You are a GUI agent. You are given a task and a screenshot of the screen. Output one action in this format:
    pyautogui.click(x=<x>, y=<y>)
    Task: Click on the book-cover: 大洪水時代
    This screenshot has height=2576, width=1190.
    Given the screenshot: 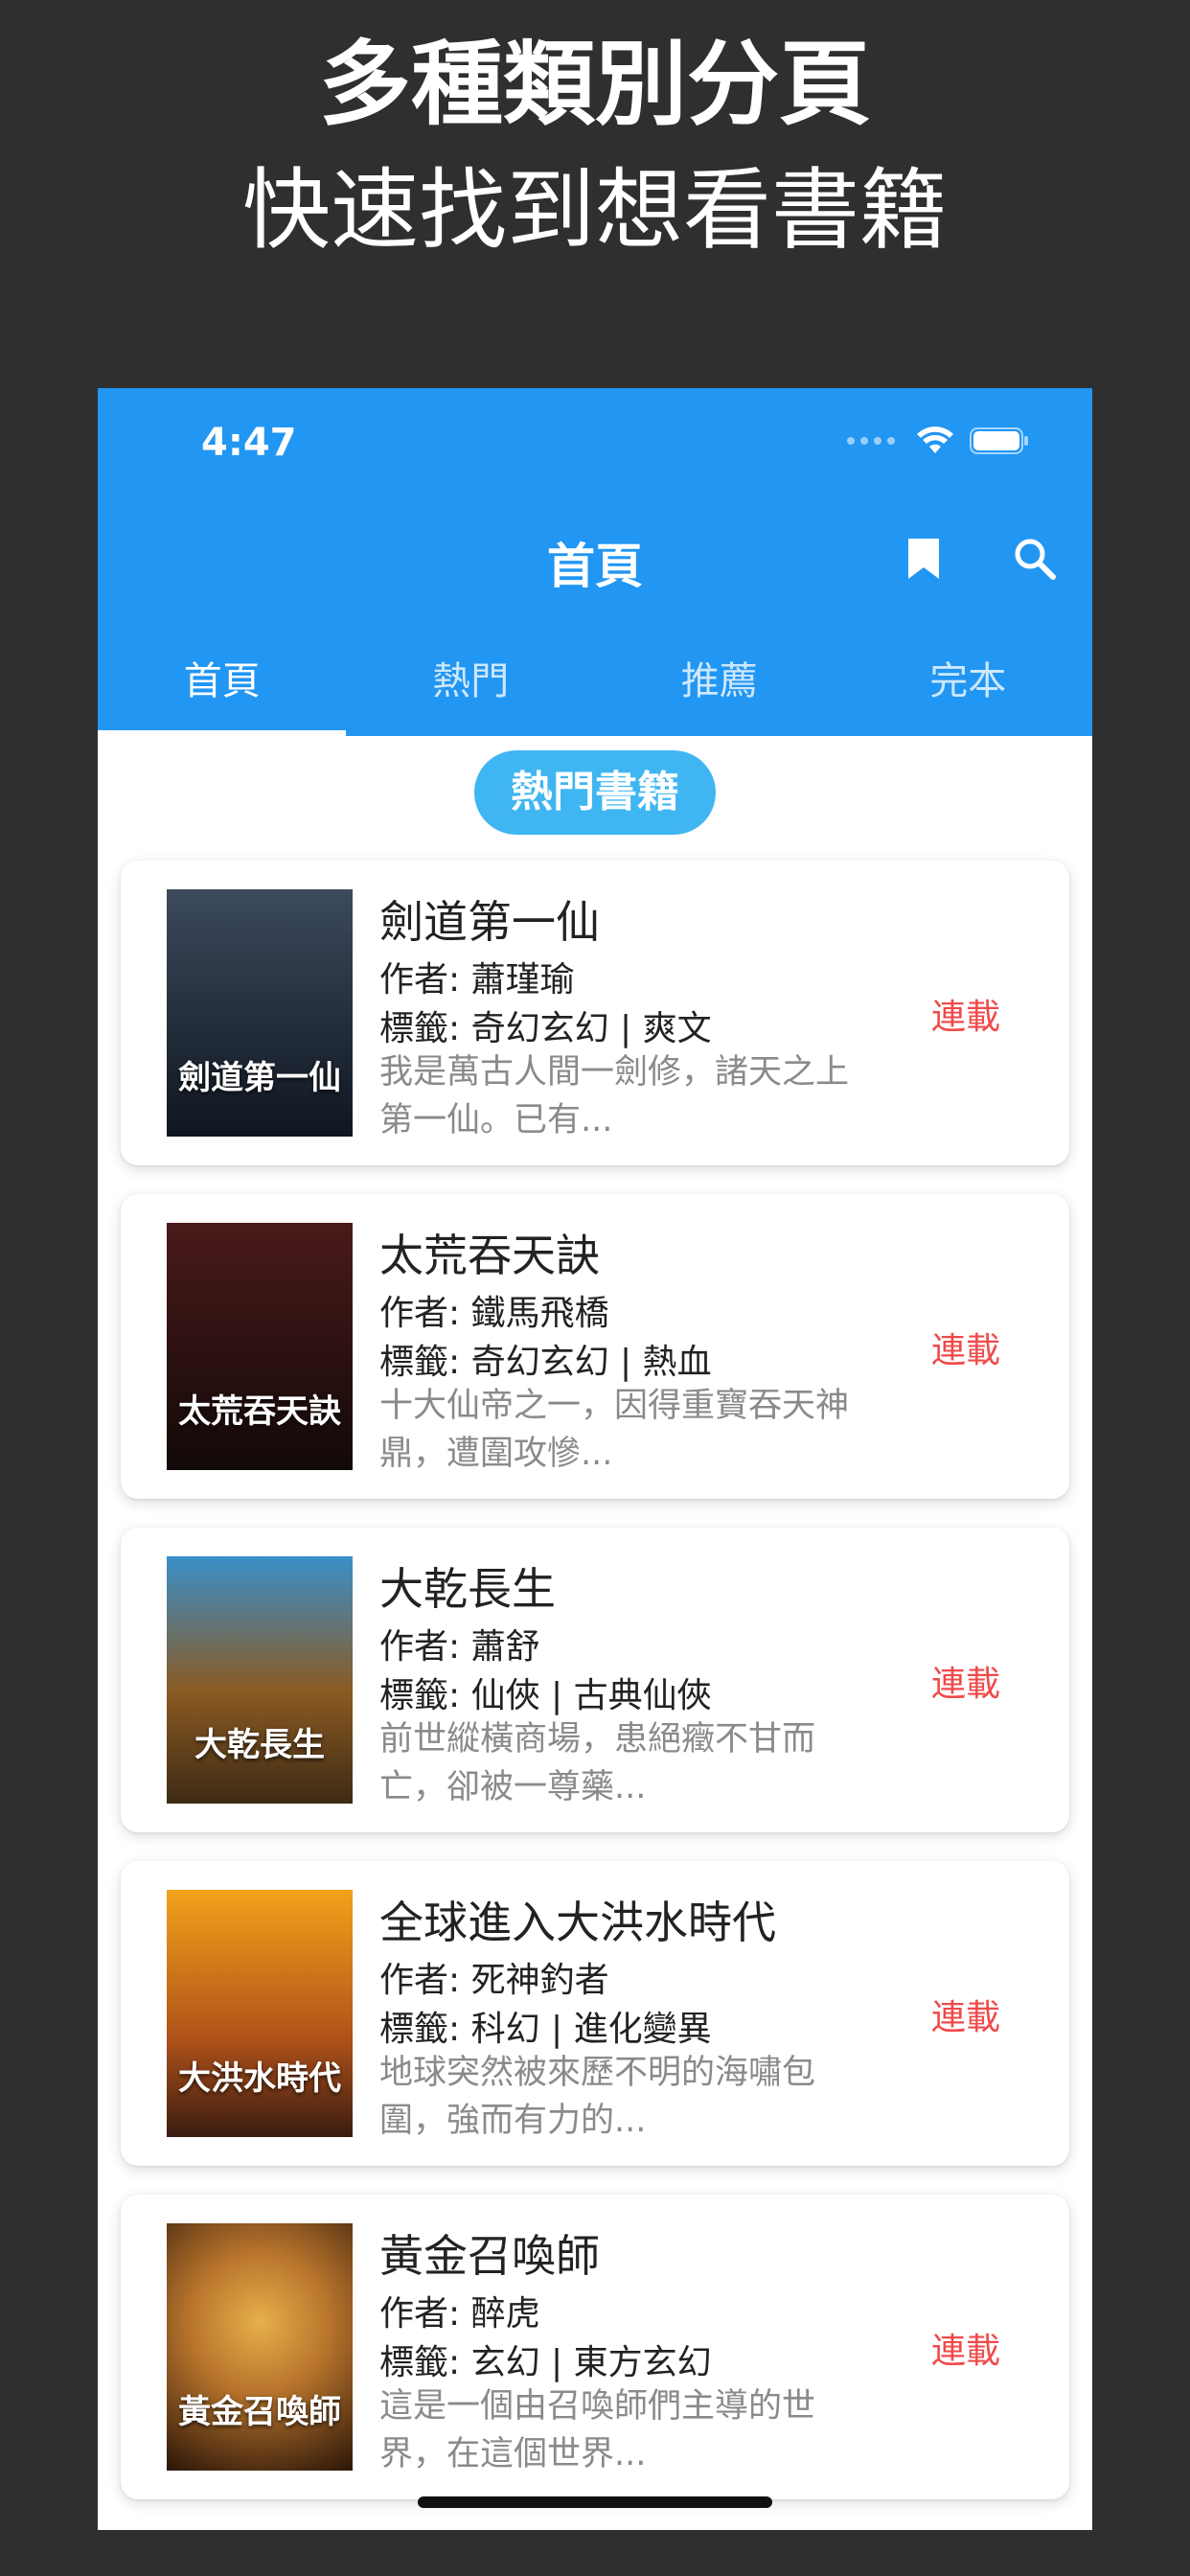 What is the action you would take?
    pyautogui.click(x=260, y=2013)
    